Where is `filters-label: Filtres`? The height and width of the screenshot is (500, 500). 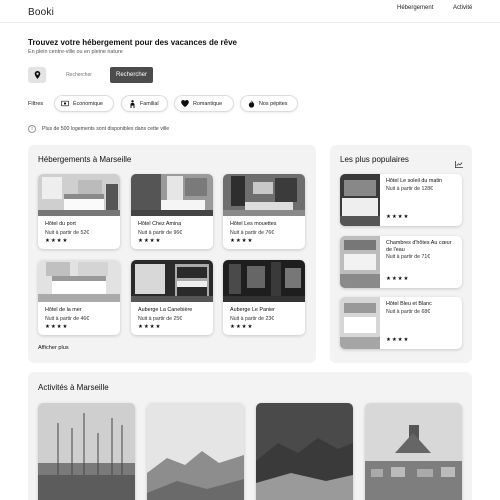
filters-label: Filtres is located at coordinates (36, 104).